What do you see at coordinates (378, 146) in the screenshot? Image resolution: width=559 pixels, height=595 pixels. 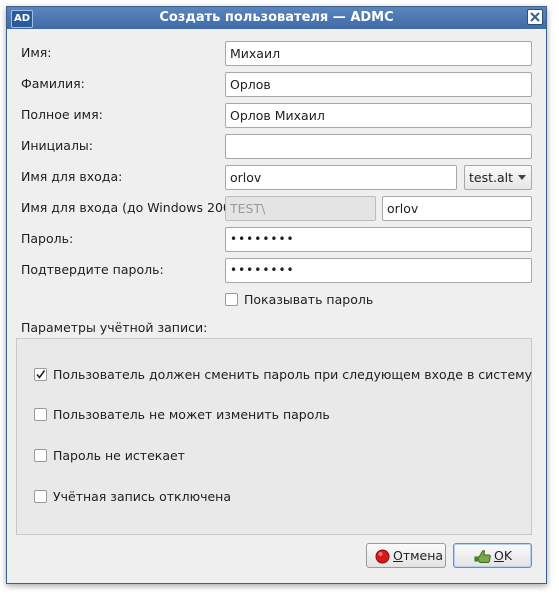 I see `initials-input` at bounding box center [378, 146].